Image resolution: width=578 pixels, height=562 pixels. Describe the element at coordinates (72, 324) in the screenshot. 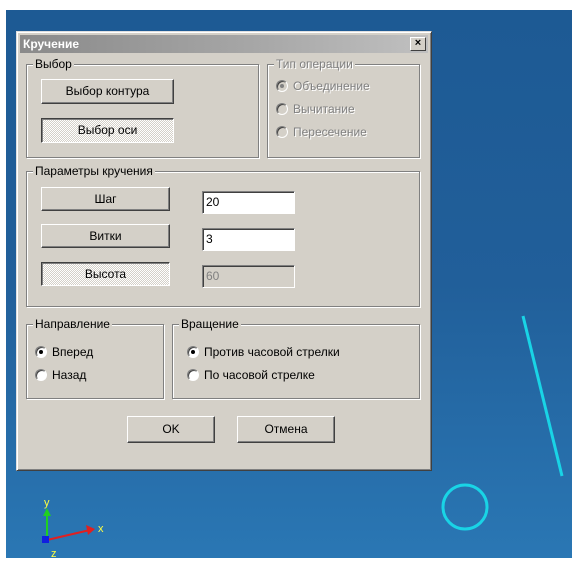

I see `direction-legend: Направление` at that location.